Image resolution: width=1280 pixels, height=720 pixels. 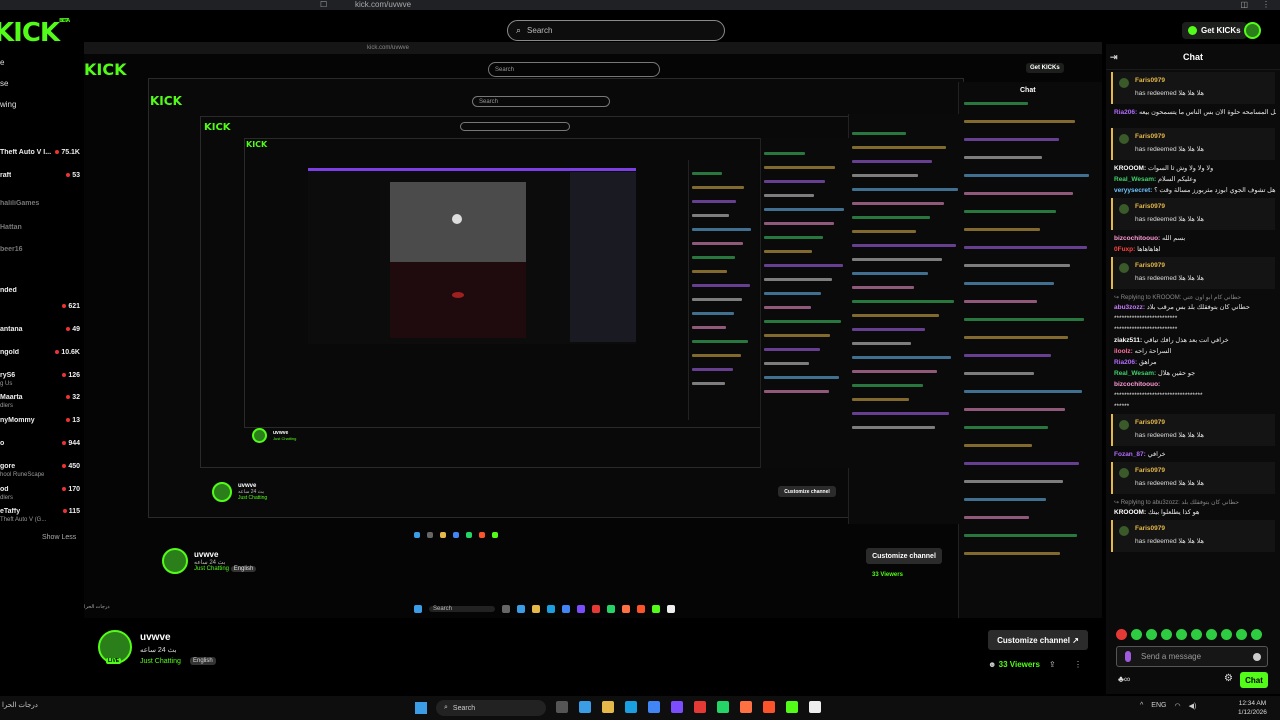 What do you see at coordinates (40, 249) in the screenshot?
I see `sidebar-channel: beer16` at bounding box center [40, 249].